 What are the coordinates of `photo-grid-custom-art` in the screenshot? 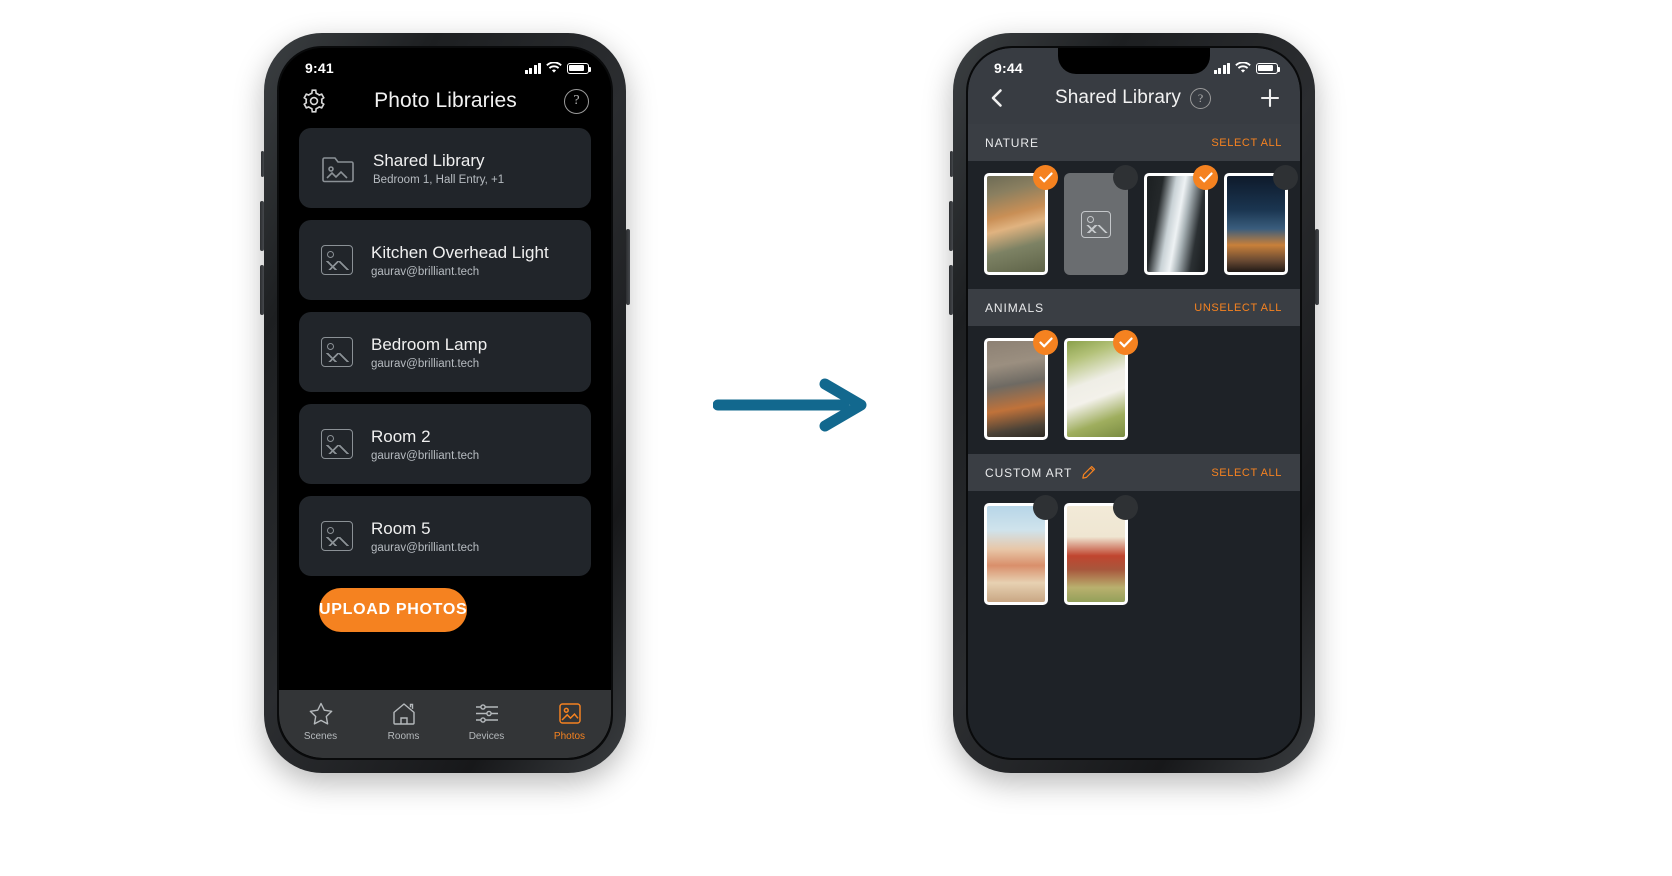 It's located at (1134, 557).